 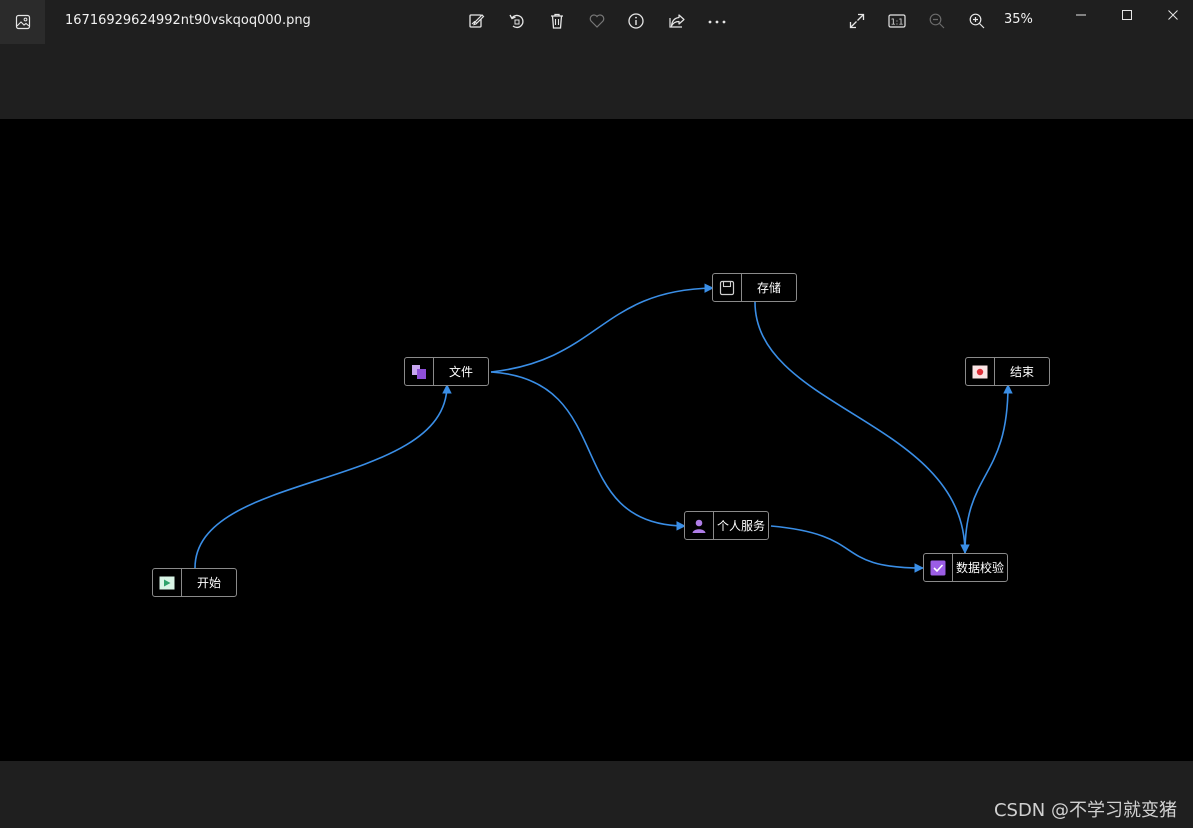 What do you see at coordinates (1021, 372) in the screenshot?
I see `node-end-label: 结束` at bounding box center [1021, 372].